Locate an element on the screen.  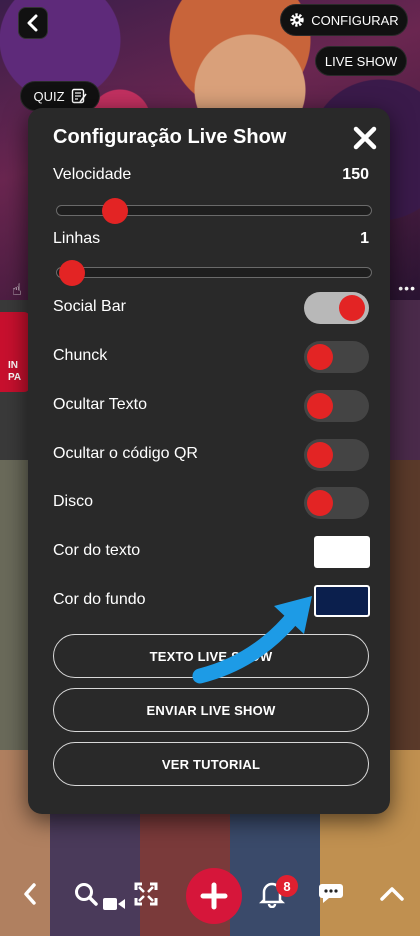
configurar-button: CONFIGURAR is located at coordinates (344, 20).